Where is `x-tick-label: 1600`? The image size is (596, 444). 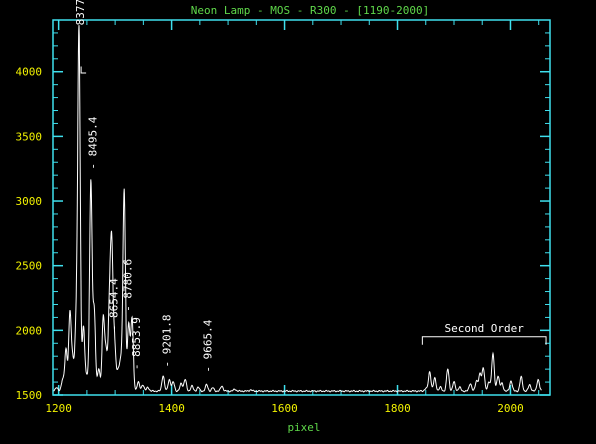
x-tick-label: 1600 is located at coordinates (284, 408).